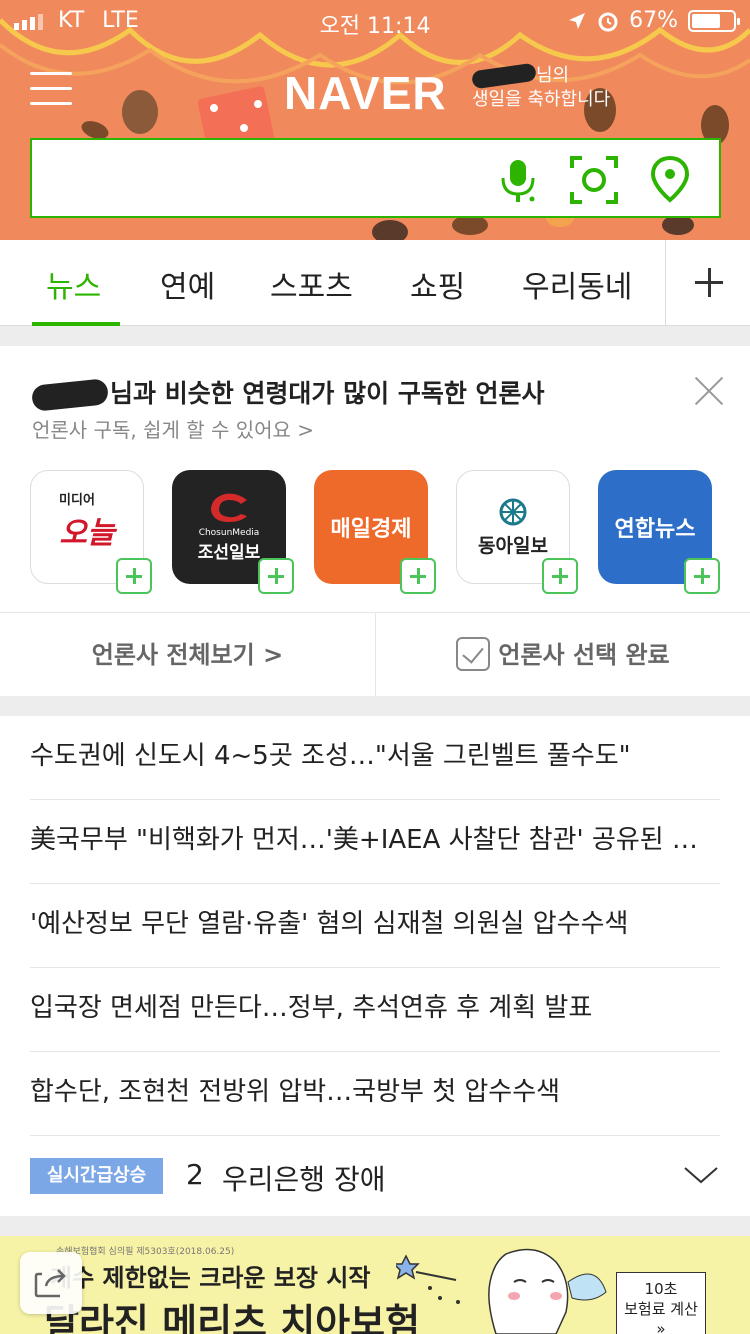 This screenshot has width=750, height=1334. I want to click on press-logo-text: 연합뉴스, so click(655, 529).